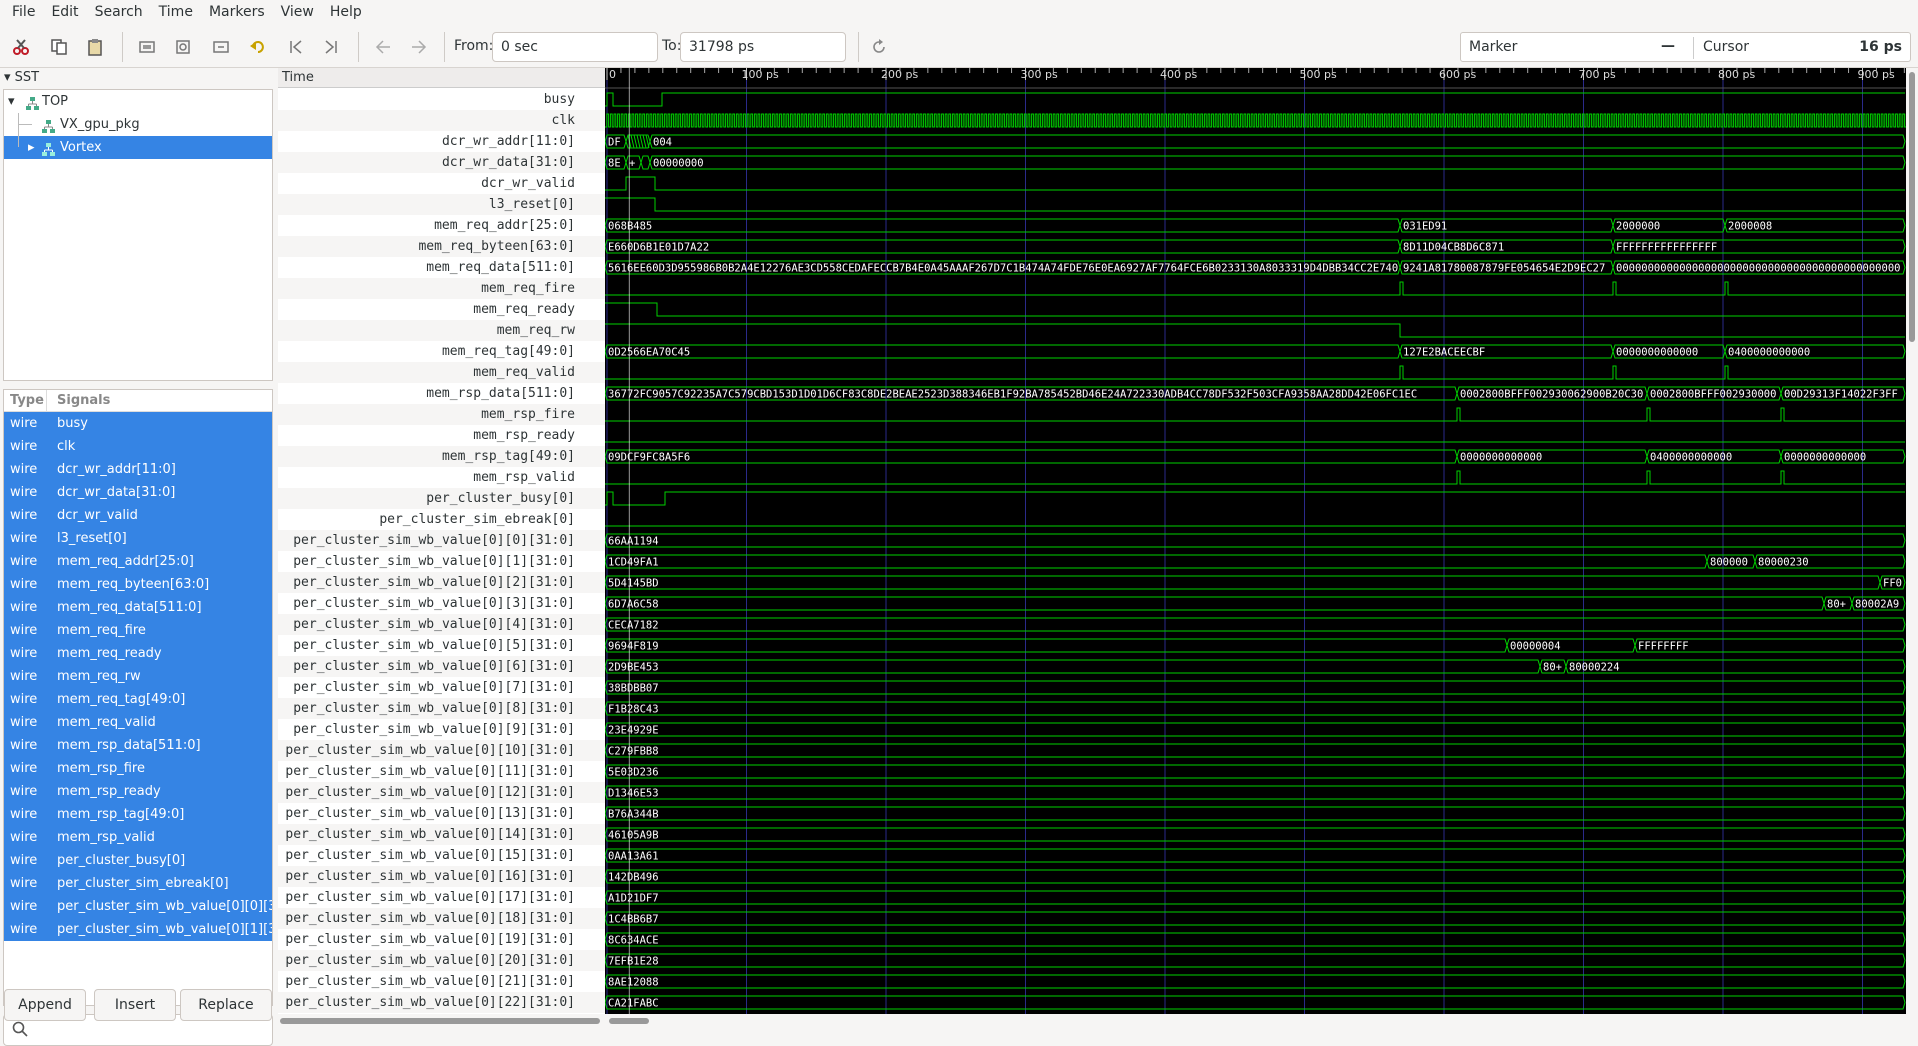 This screenshot has width=1918, height=1046. What do you see at coordinates (441, 771) in the screenshot?
I see `wave-signal-name: per_cluster_sim_wb_value[0][11][31:0]` at bounding box center [441, 771].